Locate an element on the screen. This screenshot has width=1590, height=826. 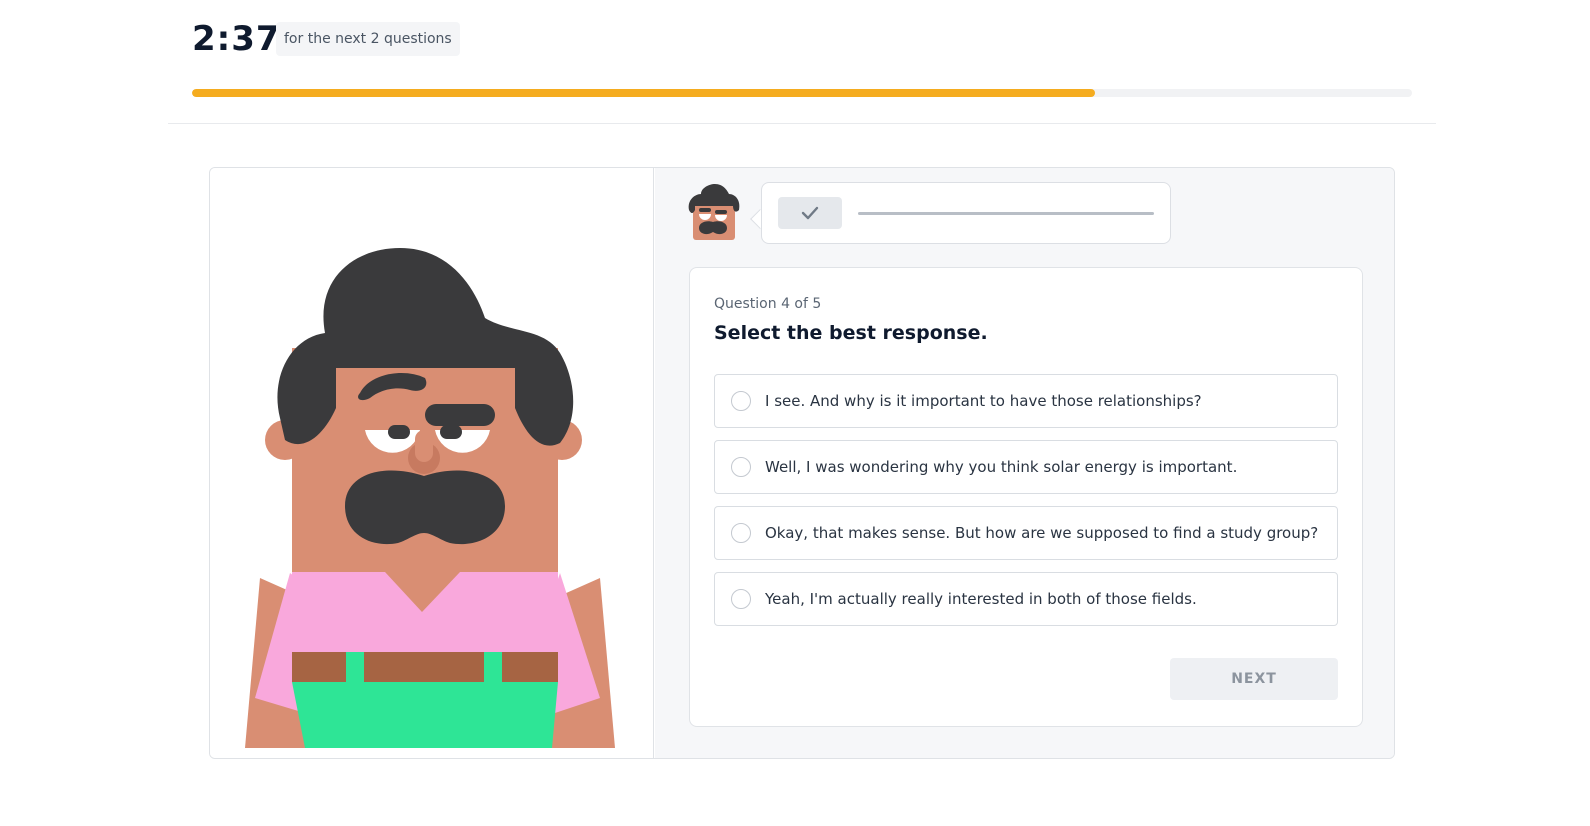
timer-note: for the next 2 questions is located at coordinates (368, 39).